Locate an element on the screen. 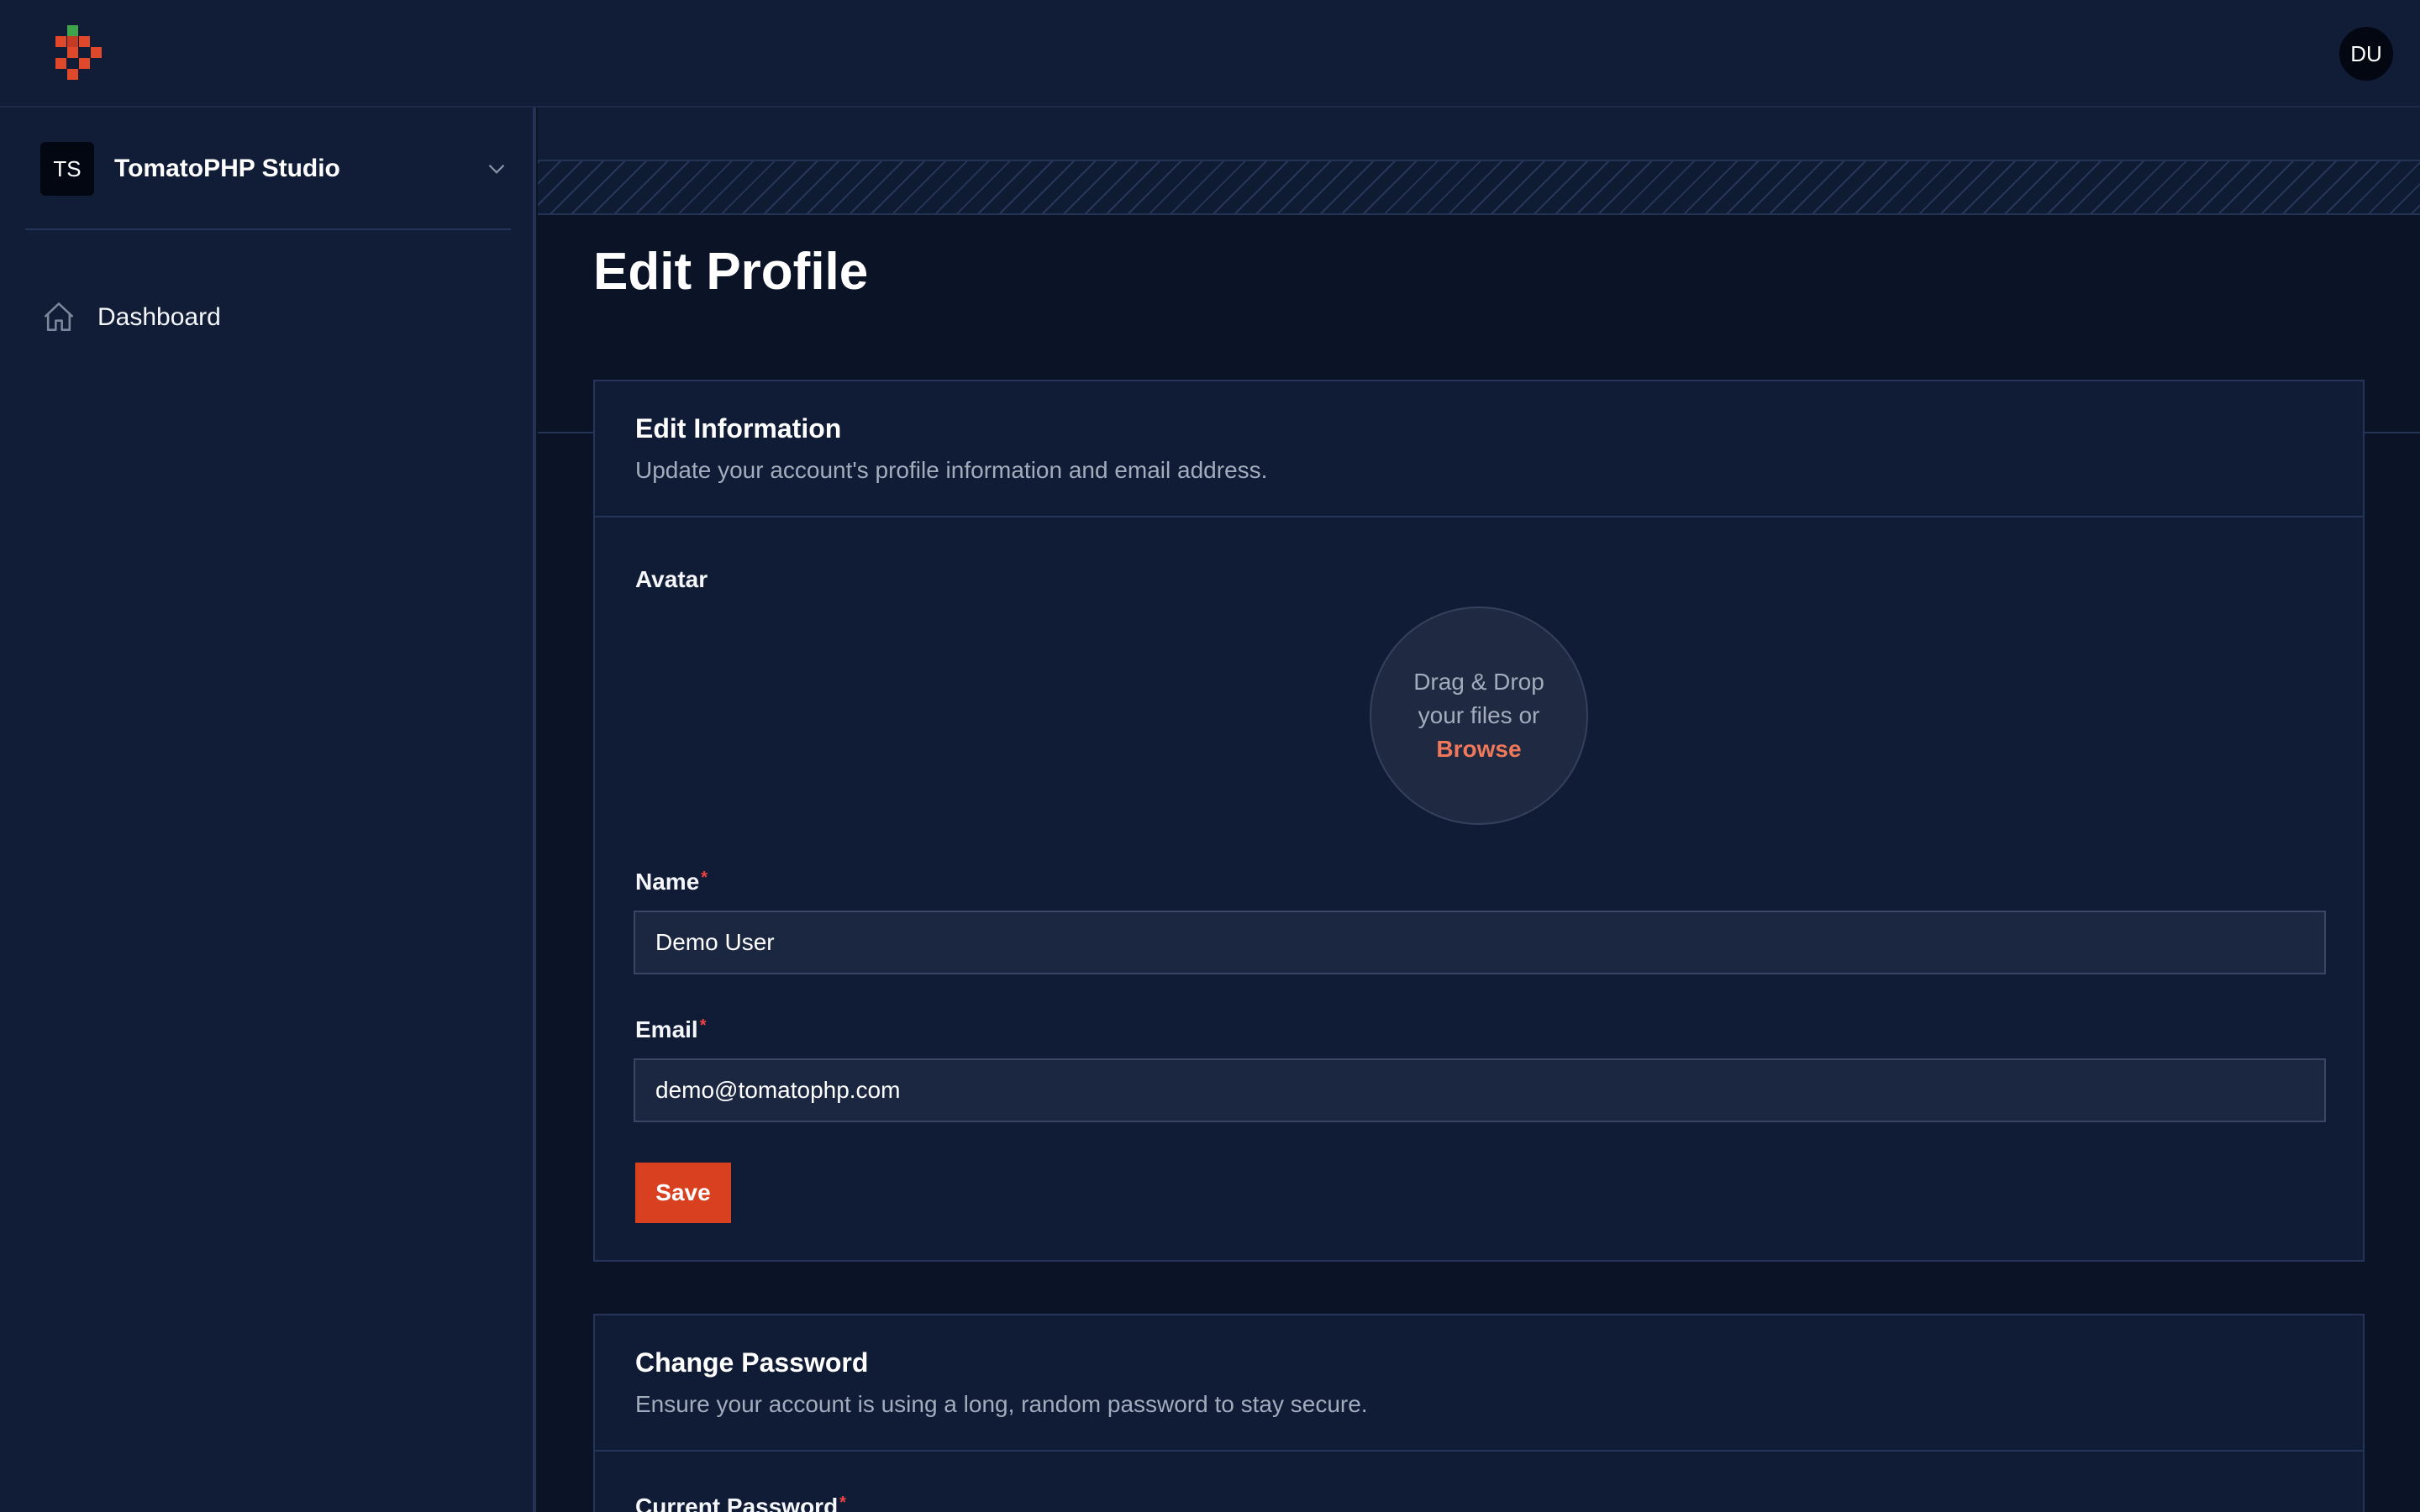 Image resolution: width=2420 pixels, height=1512 pixels. top-strip is located at coordinates (1479, 134).